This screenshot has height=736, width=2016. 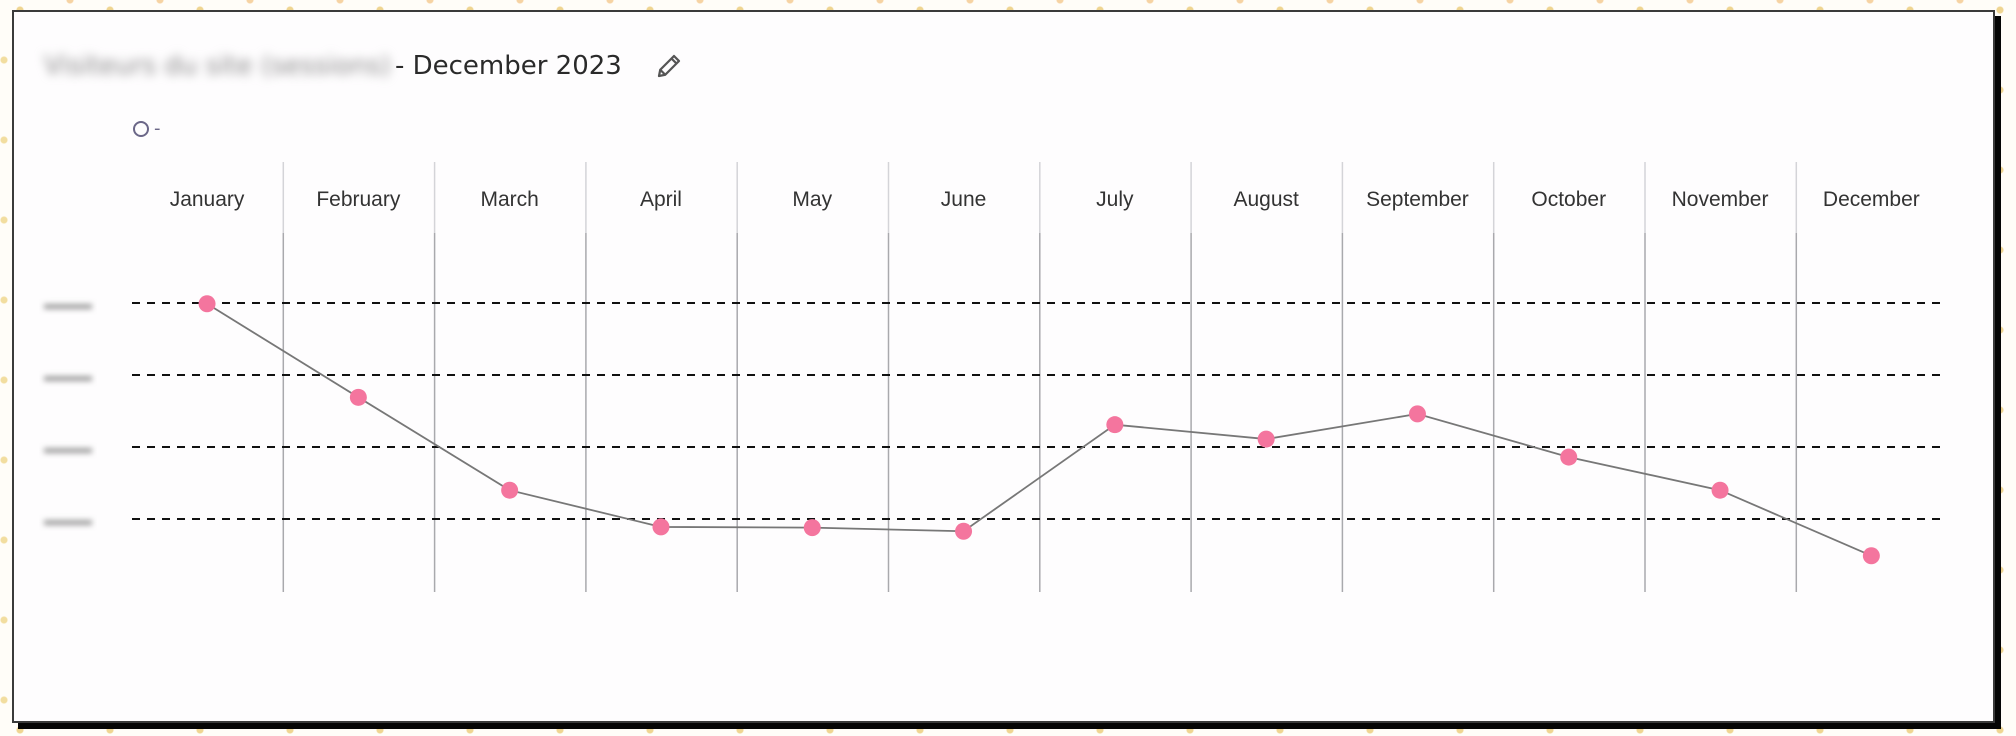 I want to click on data-point-december, so click(x=1871, y=556).